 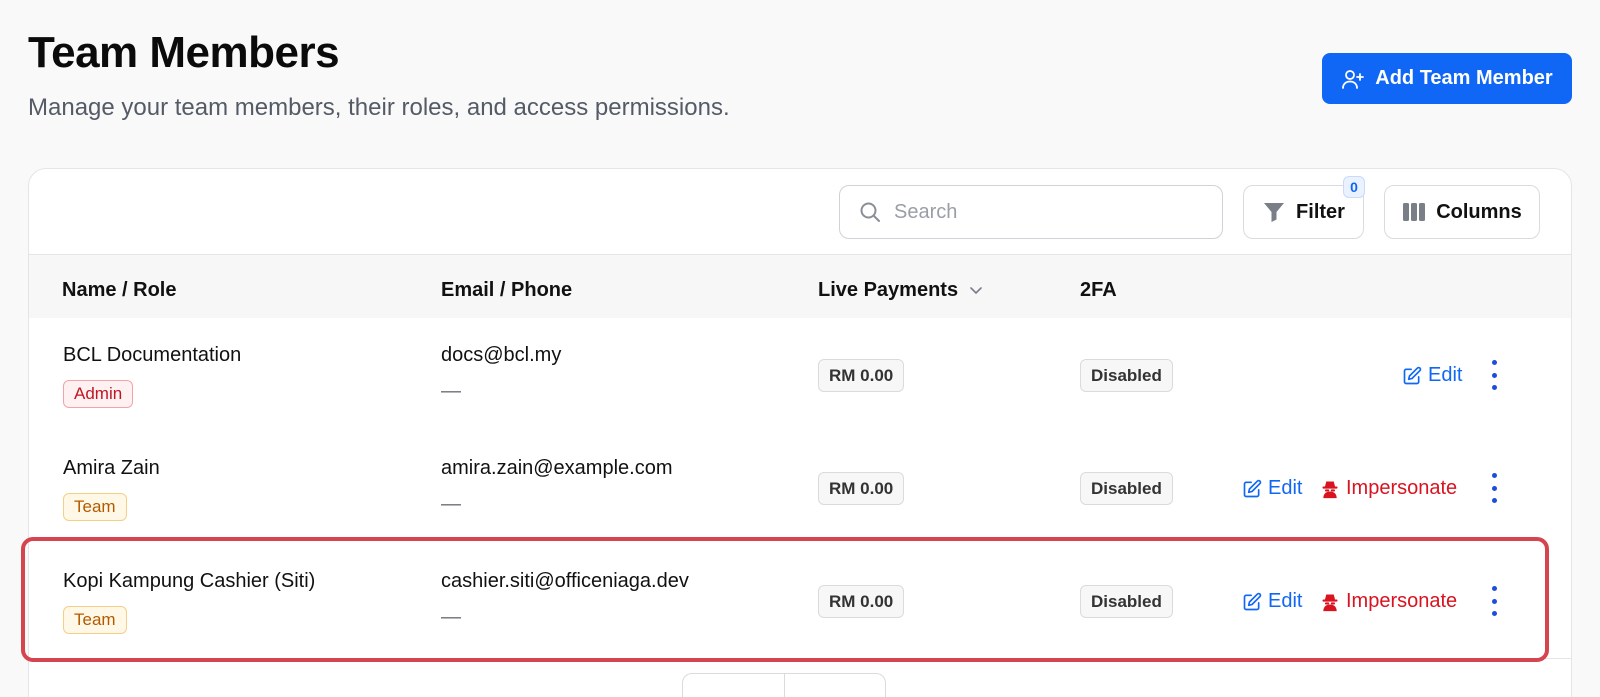 I want to click on filter-label: Filter, so click(x=1320, y=211).